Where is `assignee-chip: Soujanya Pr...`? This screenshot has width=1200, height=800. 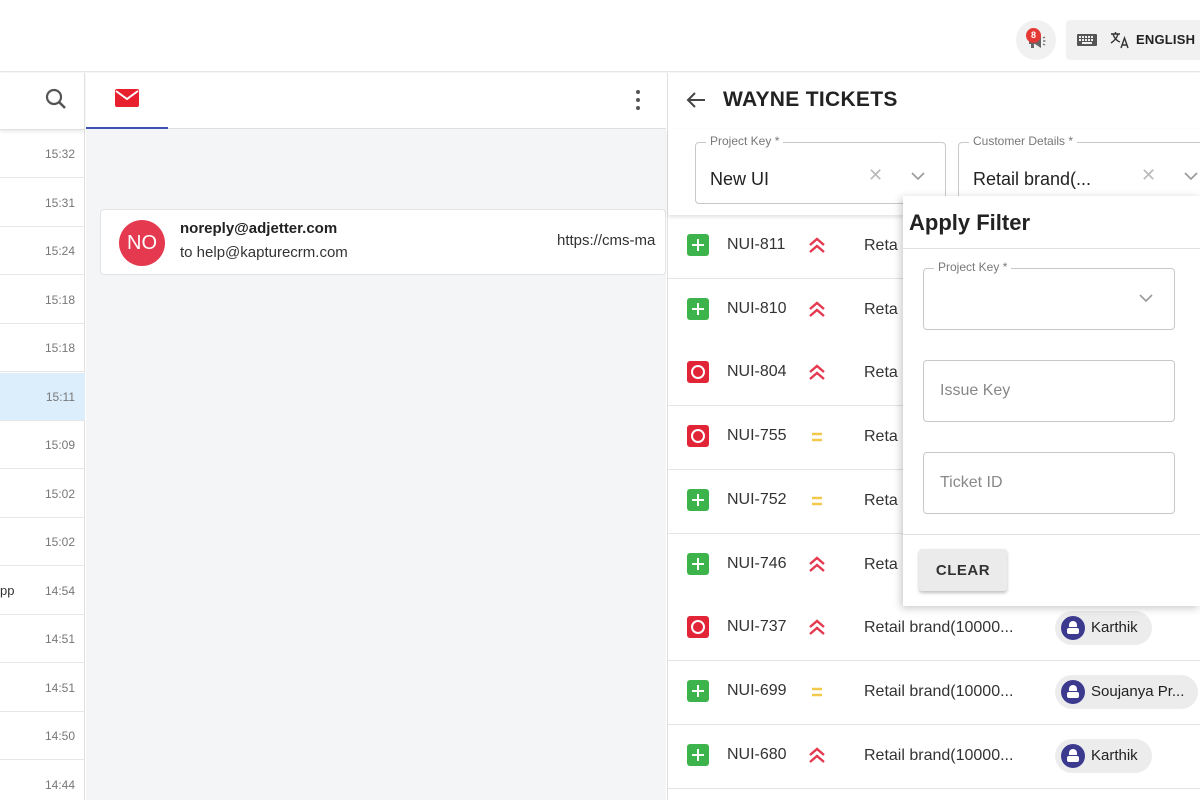 assignee-chip: Soujanya Pr... is located at coordinates (1127, 691).